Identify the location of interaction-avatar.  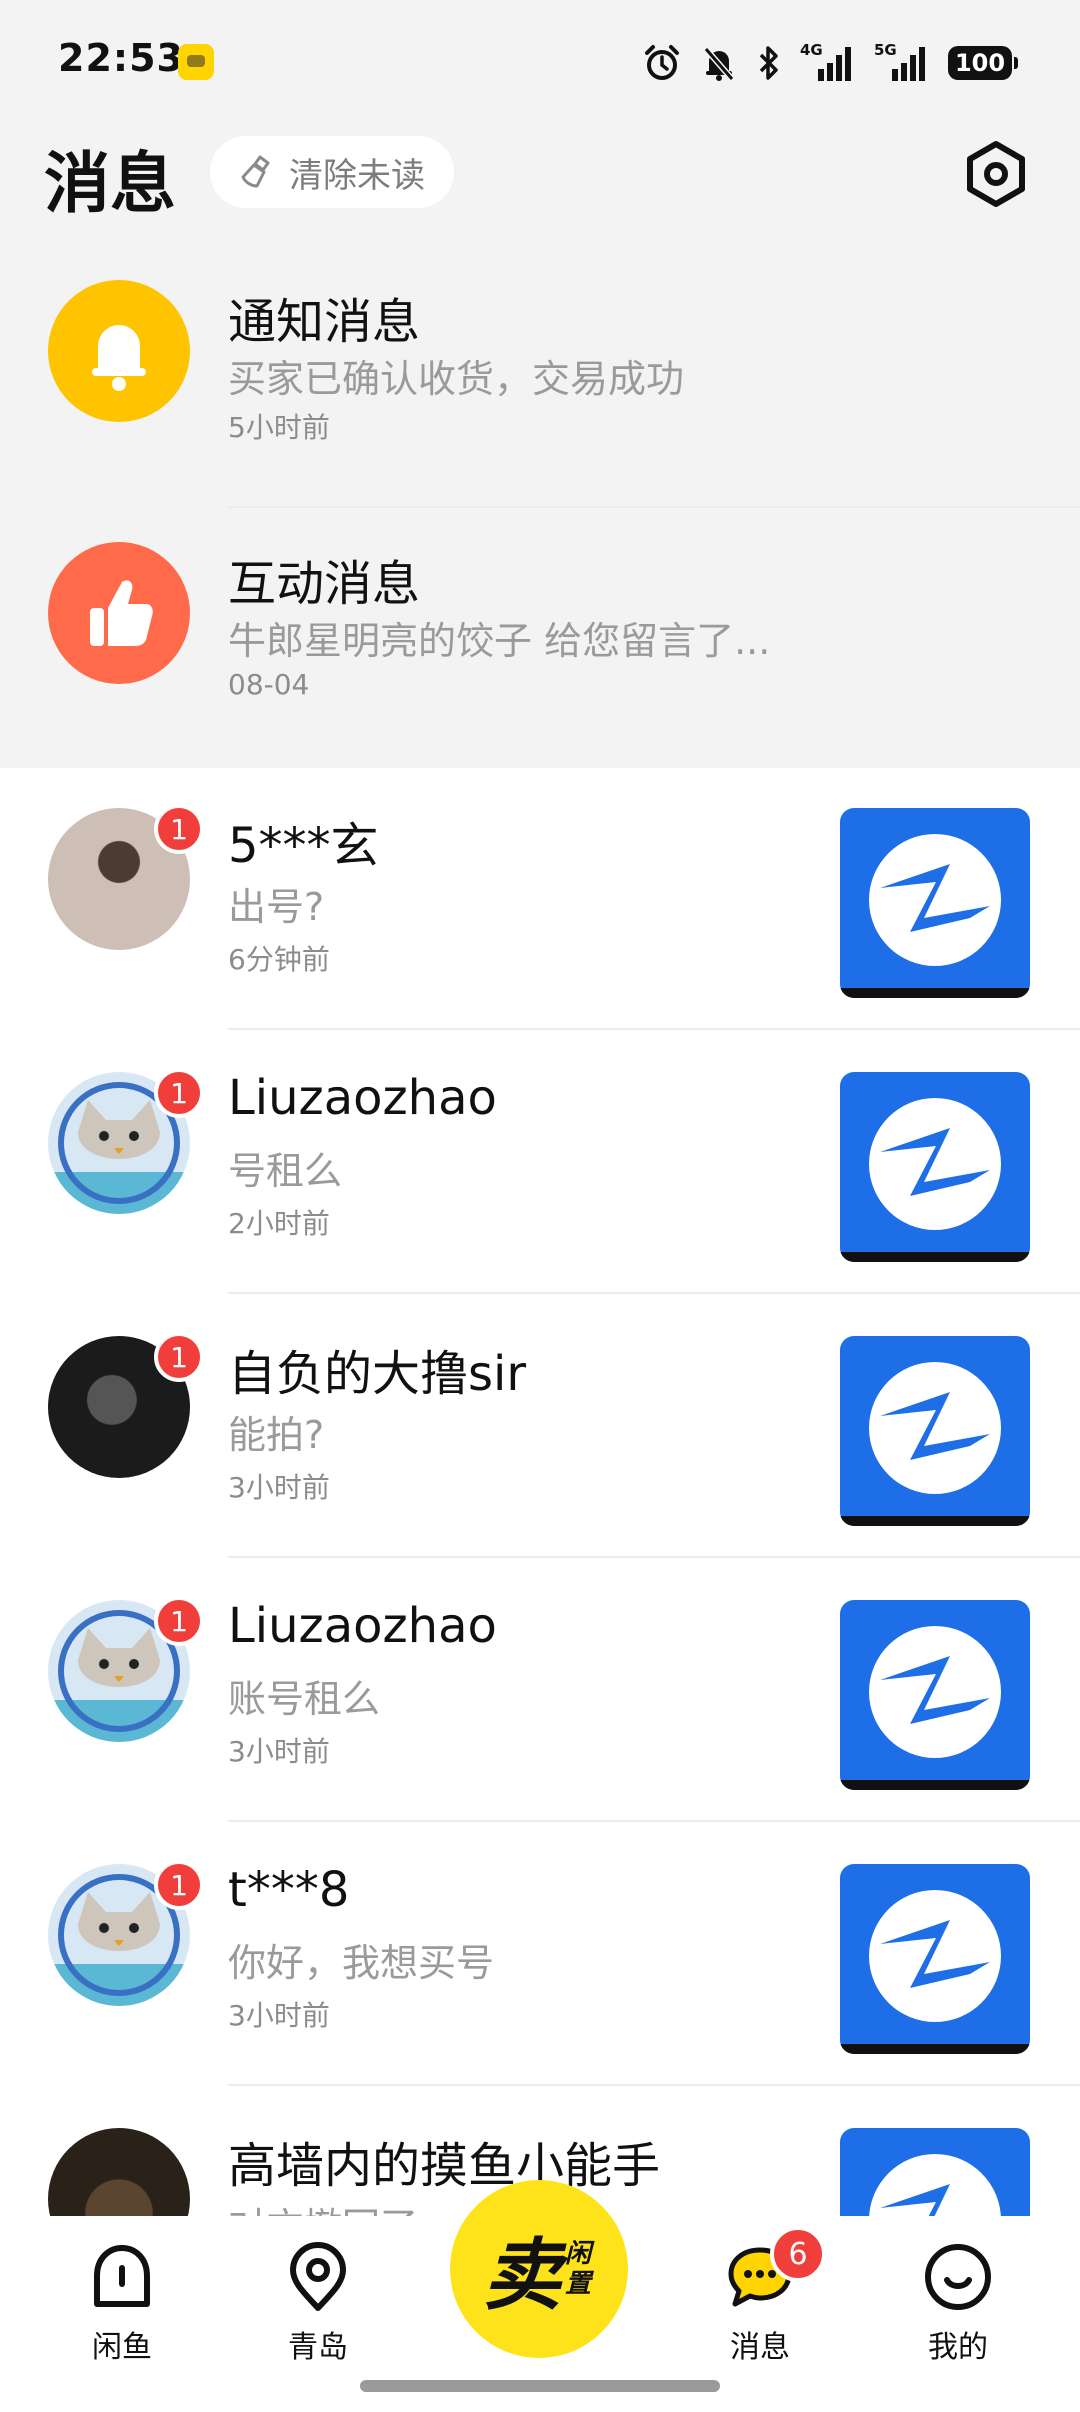
(119, 613).